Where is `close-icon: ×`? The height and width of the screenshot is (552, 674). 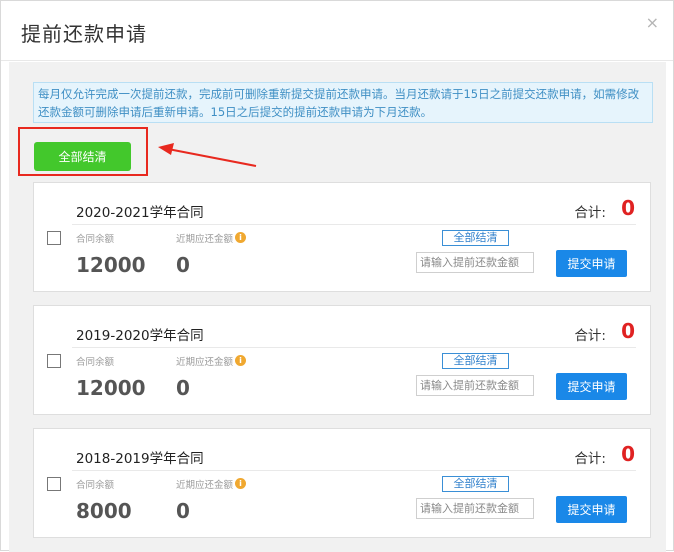 close-icon: × is located at coordinates (652, 23).